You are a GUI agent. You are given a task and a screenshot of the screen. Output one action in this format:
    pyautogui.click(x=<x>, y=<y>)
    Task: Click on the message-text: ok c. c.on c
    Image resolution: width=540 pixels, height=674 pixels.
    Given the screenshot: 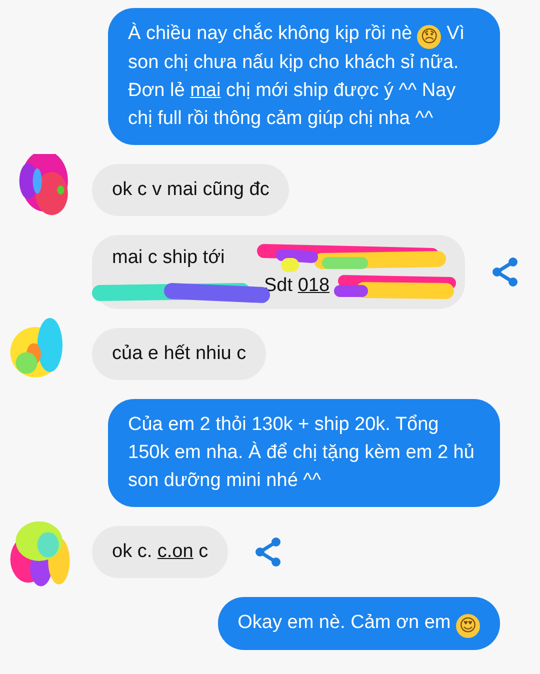 What is the action you would take?
    pyautogui.click(x=160, y=552)
    